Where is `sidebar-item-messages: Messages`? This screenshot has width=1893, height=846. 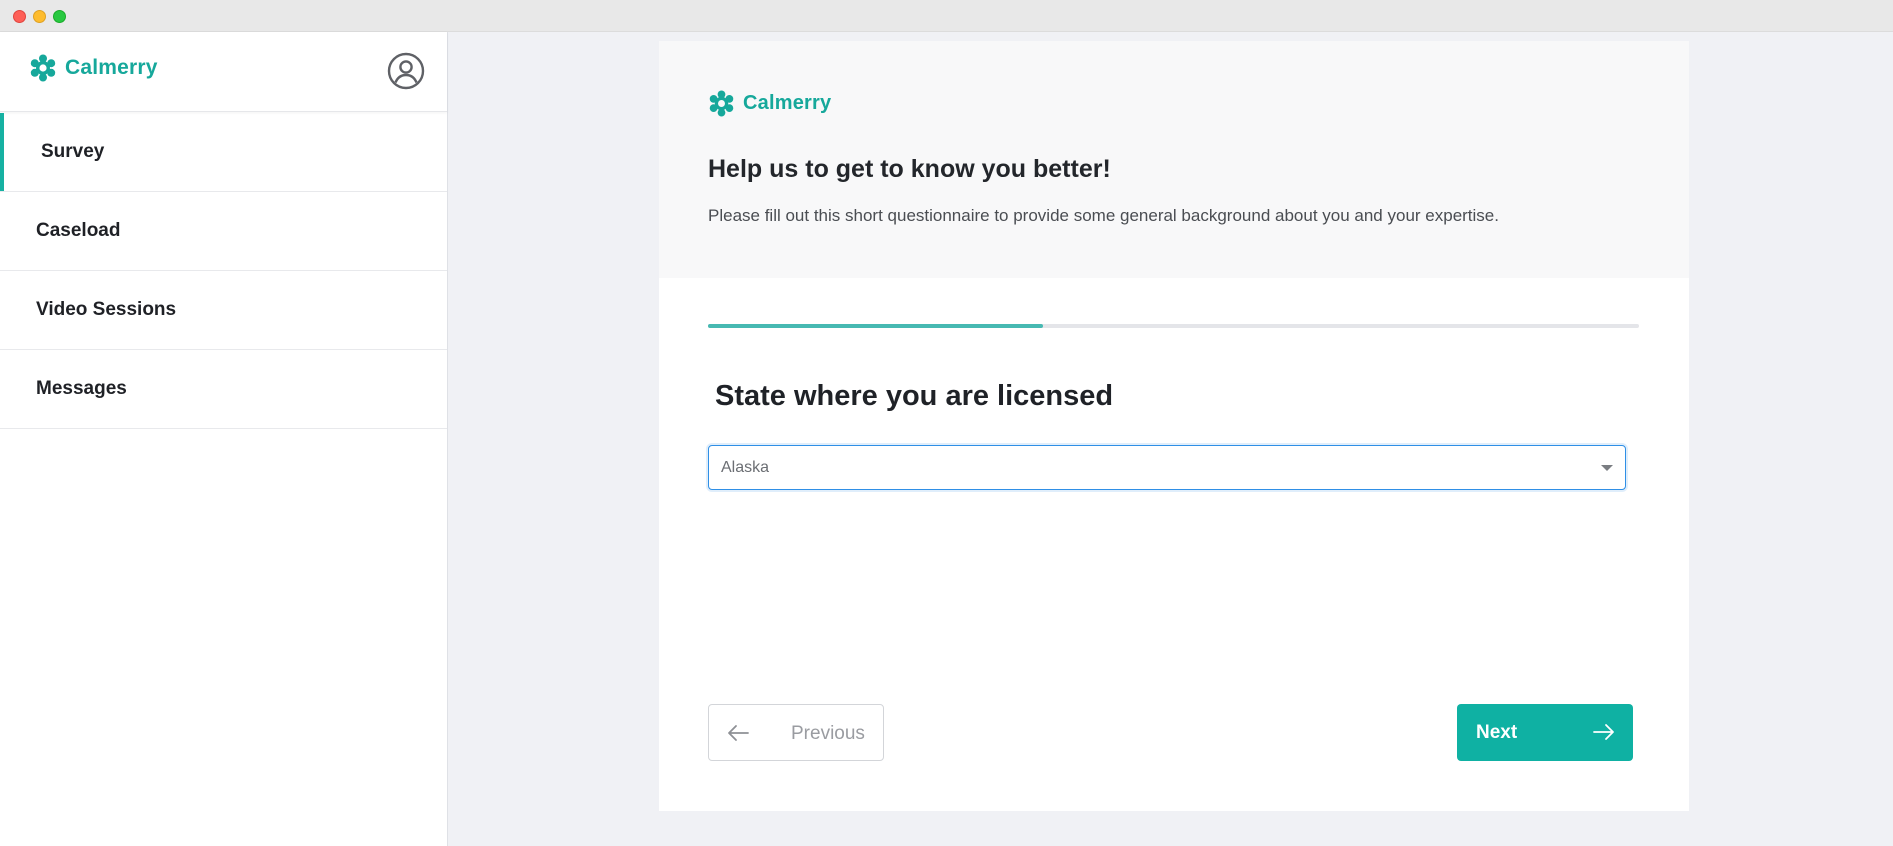 sidebar-item-messages: Messages is located at coordinates (223, 389).